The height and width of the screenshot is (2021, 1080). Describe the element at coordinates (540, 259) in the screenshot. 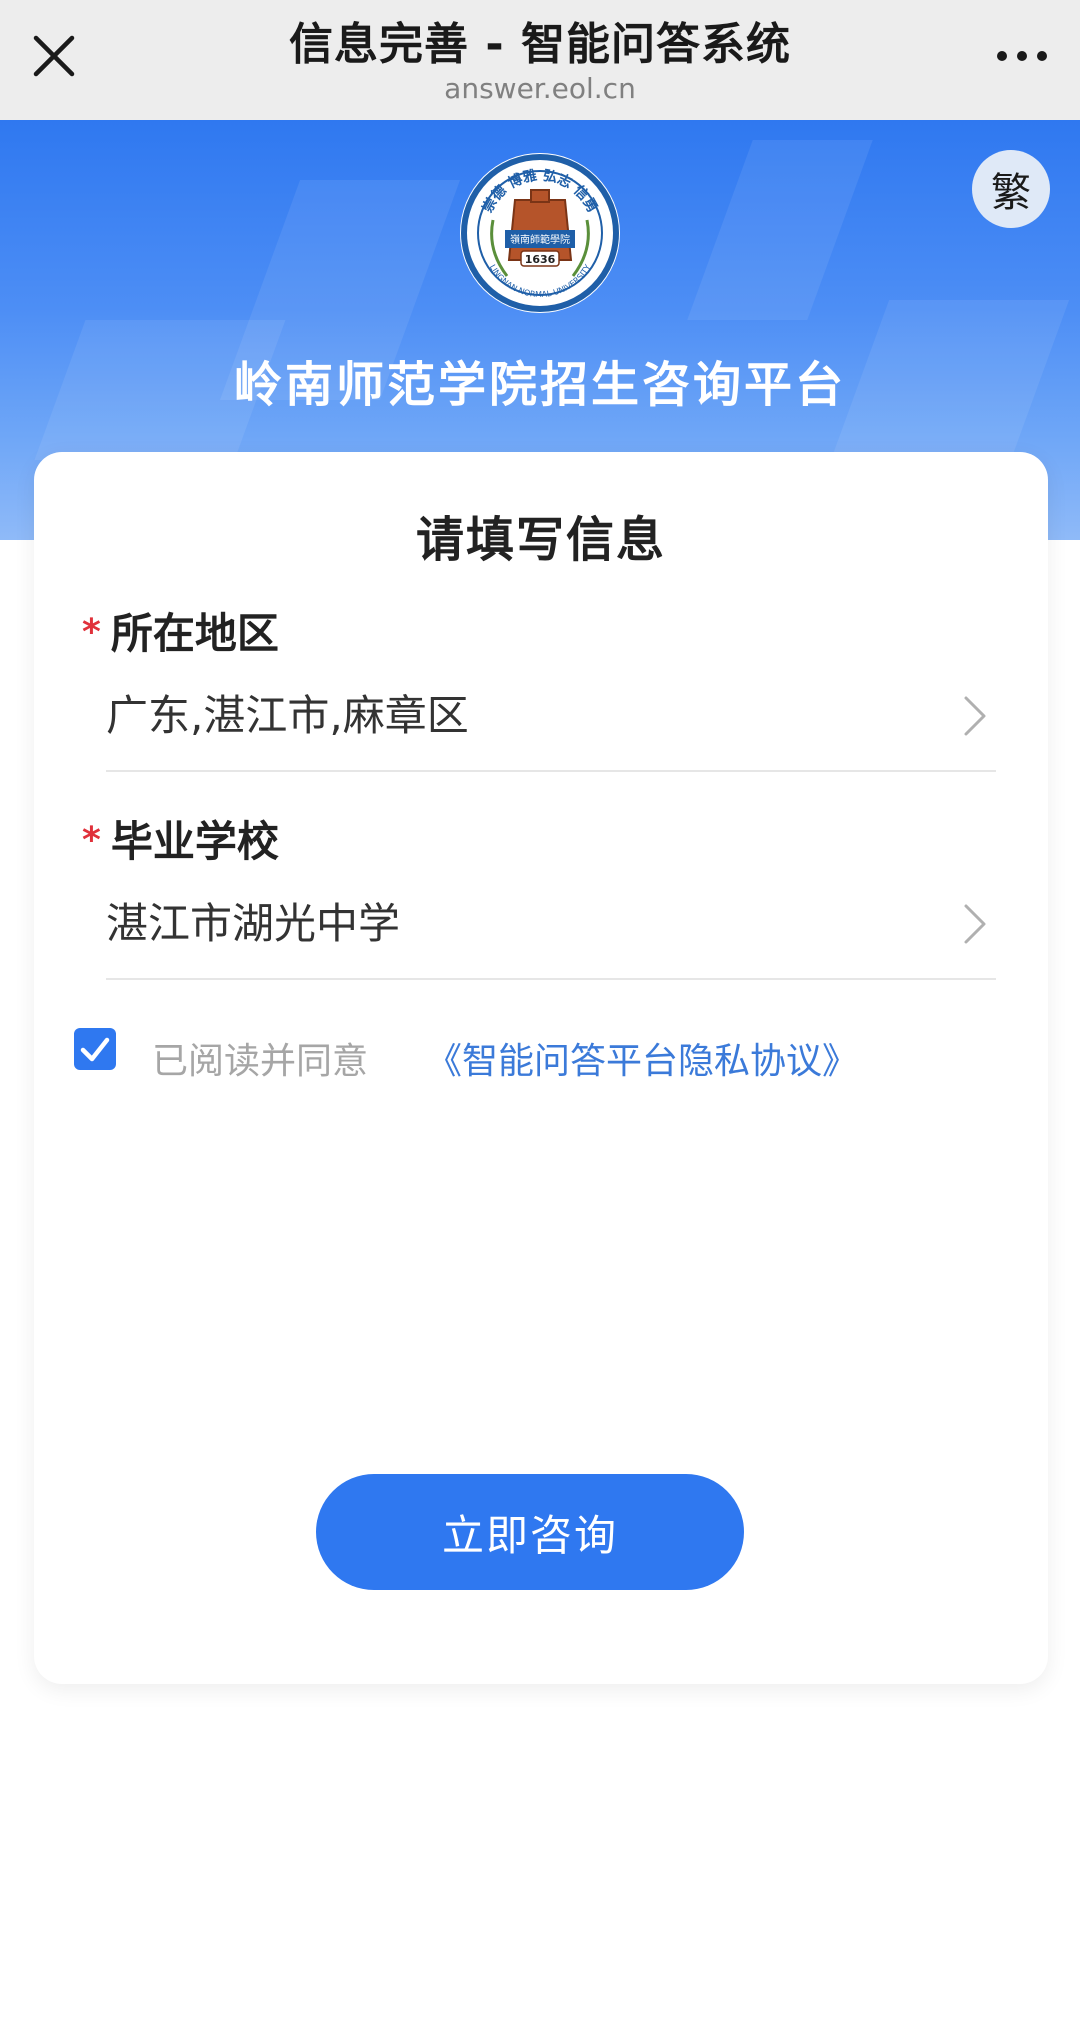

I see `logo-year: 1636` at that location.